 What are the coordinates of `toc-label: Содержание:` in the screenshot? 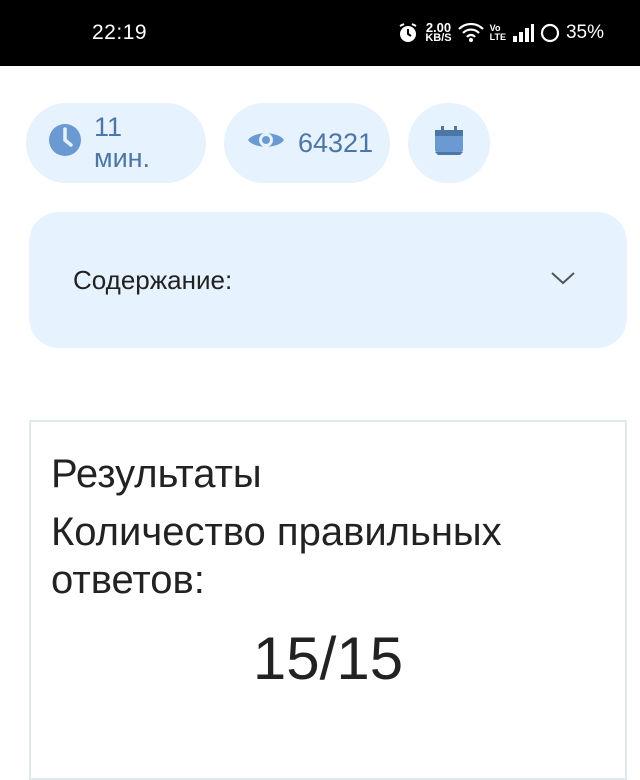 It's located at (153, 279).